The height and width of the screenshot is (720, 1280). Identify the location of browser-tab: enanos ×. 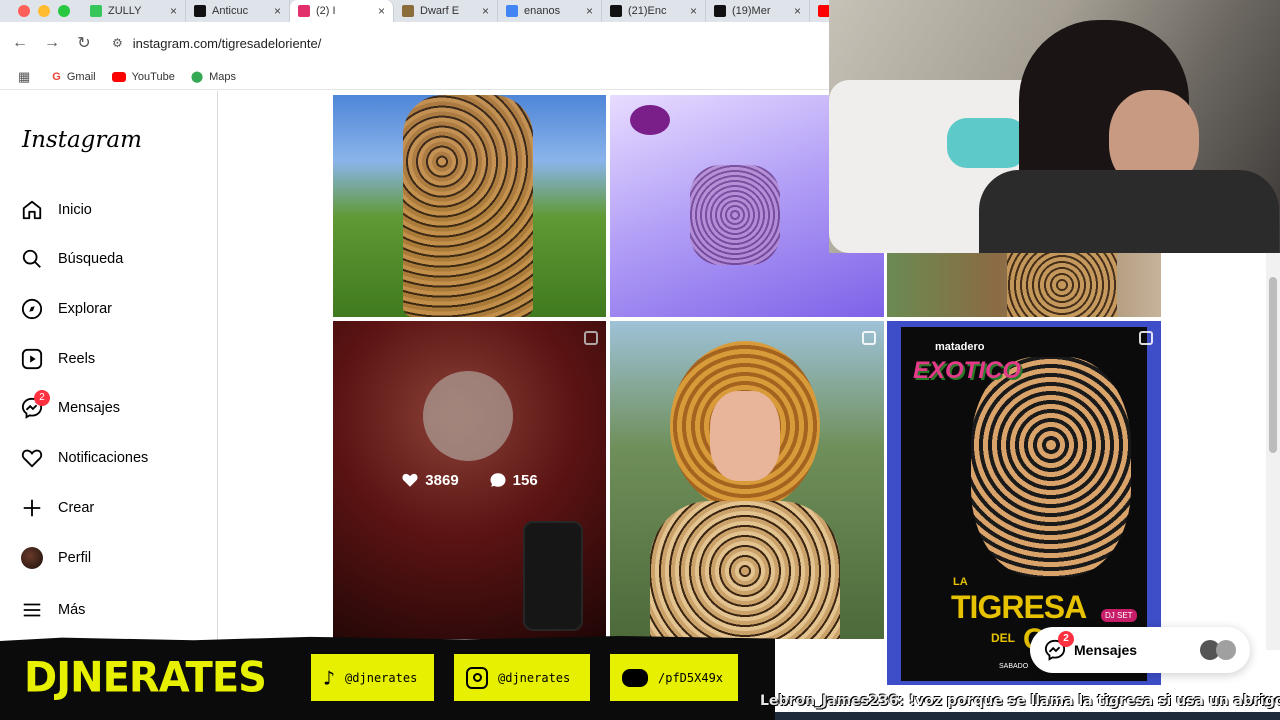
(550, 11).